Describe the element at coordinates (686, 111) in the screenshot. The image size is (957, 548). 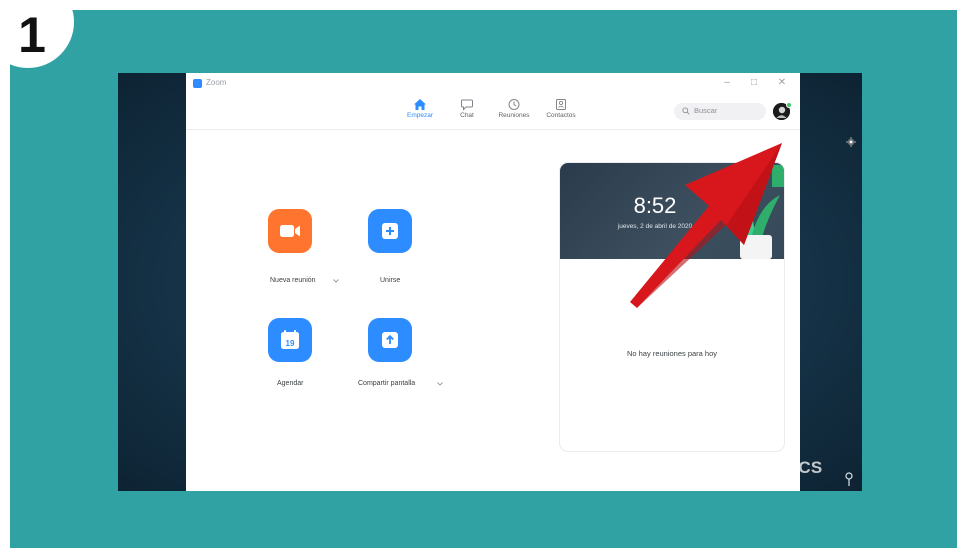
I see `search-icon` at that location.